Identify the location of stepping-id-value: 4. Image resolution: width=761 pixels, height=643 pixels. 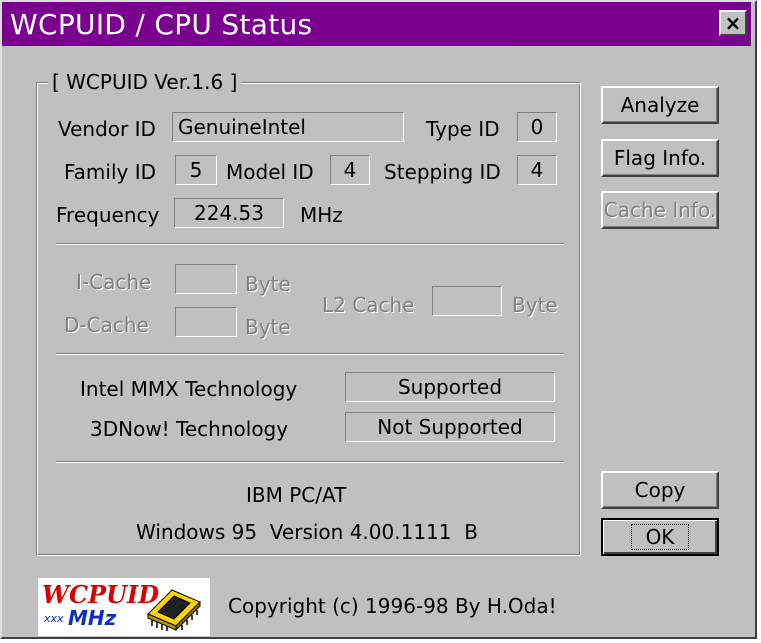
(537, 170).